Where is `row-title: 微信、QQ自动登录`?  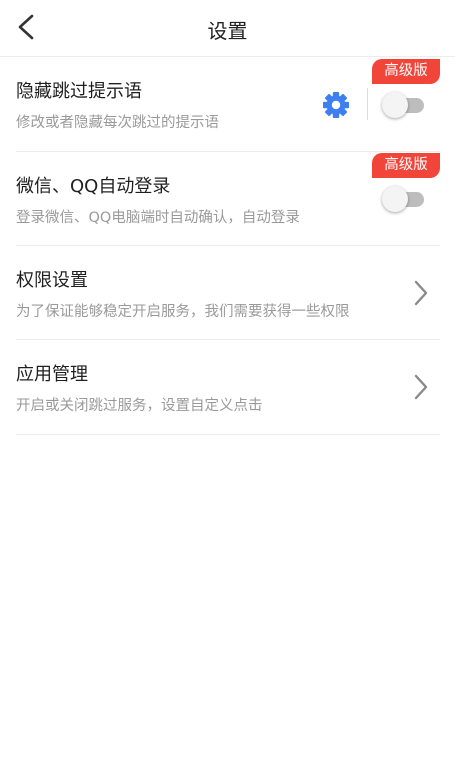 row-title: 微信、QQ自动登录 is located at coordinates (93, 186).